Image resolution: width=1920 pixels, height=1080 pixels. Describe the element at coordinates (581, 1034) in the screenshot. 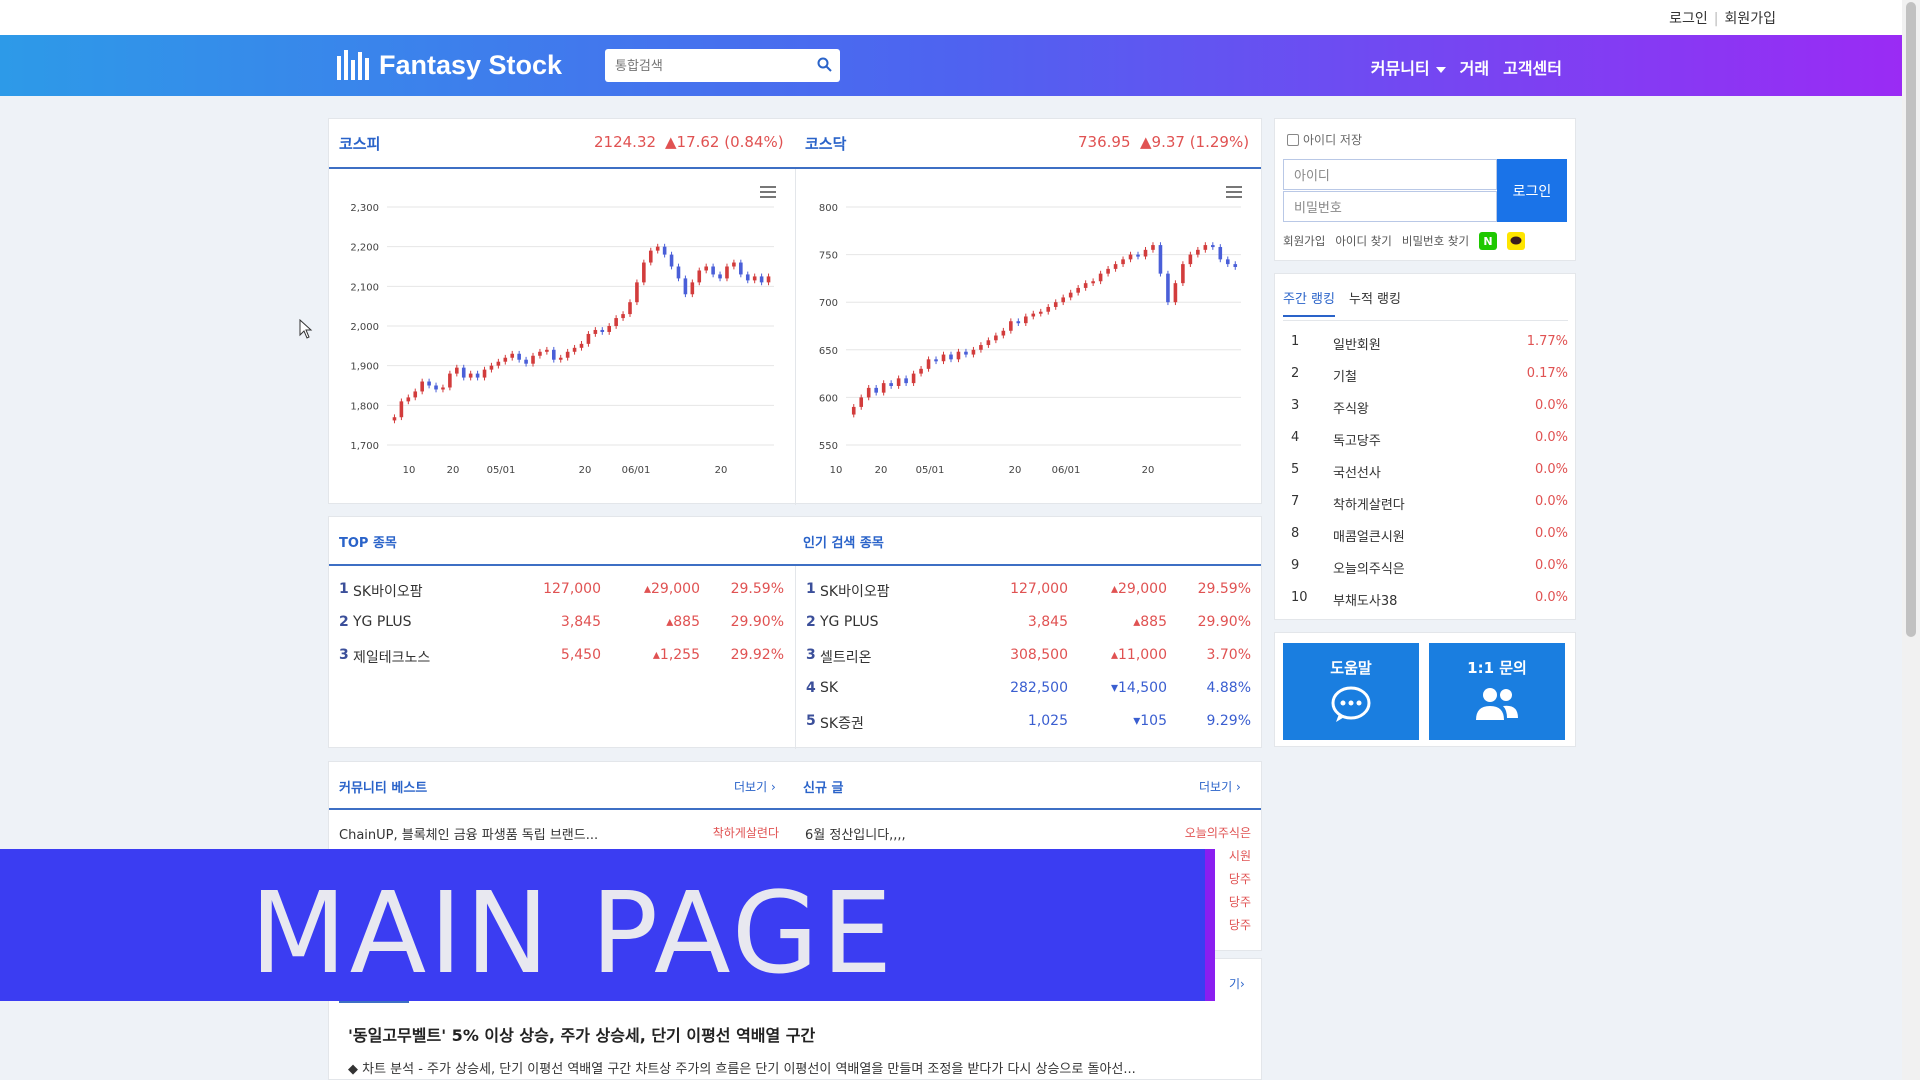

I see `news-headline: '동일고무벨트' 5% 이상 상승, 주가 상승세, 단기 이평선 역배열 구간` at that location.